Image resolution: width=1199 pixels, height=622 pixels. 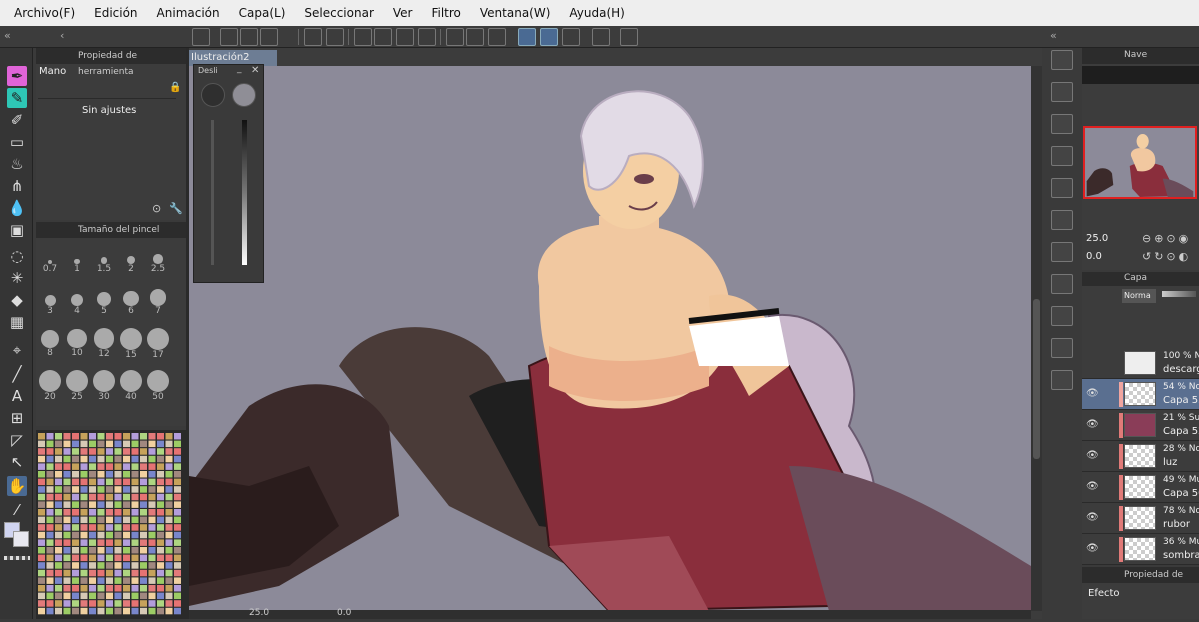 I want to click on brush-size-option: 15, so click(x=131, y=344).